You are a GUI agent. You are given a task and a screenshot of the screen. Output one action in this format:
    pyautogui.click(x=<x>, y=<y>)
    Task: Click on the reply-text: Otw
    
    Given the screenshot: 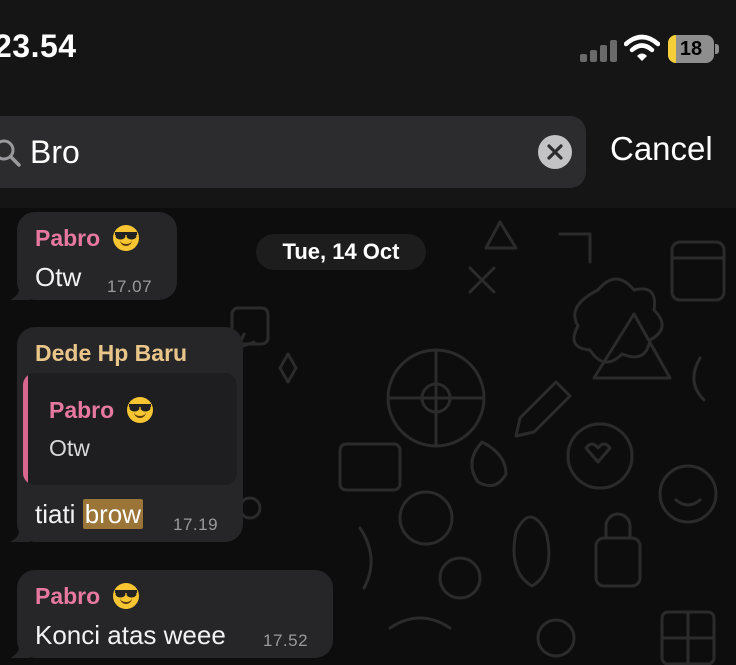 What is the action you would take?
    pyautogui.click(x=69, y=448)
    